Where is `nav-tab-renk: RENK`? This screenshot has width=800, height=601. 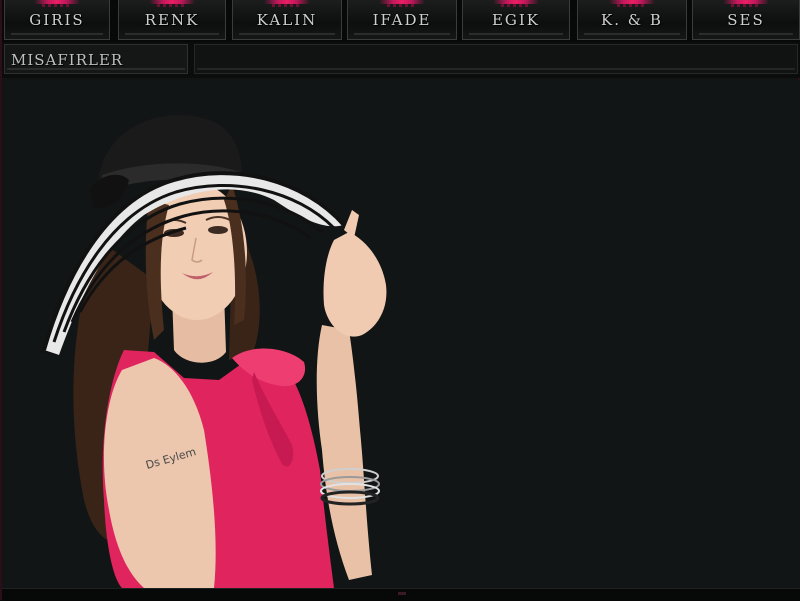 nav-tab-renk: RENK is located at coordinates (172, 20).